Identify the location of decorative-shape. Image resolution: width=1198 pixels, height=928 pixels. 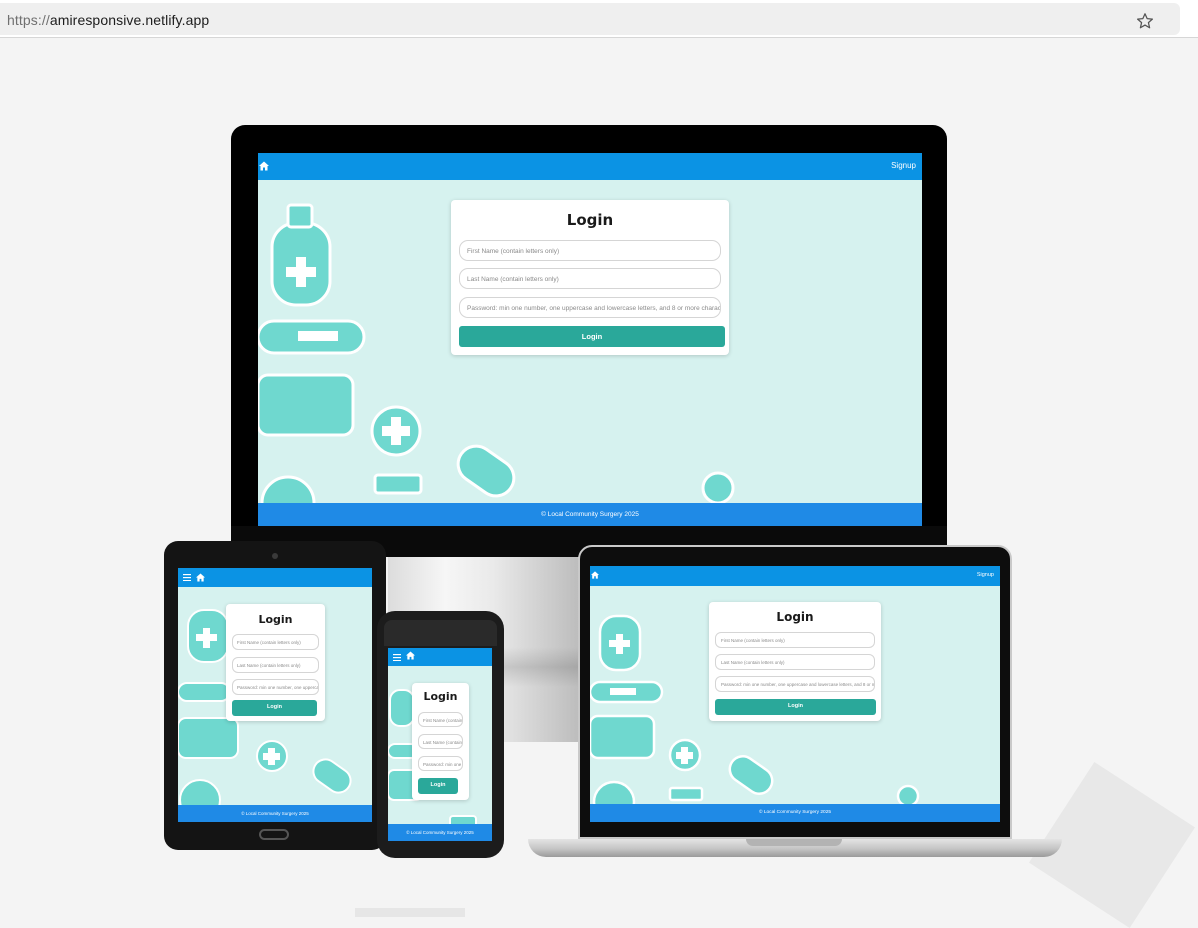
(410, 912).